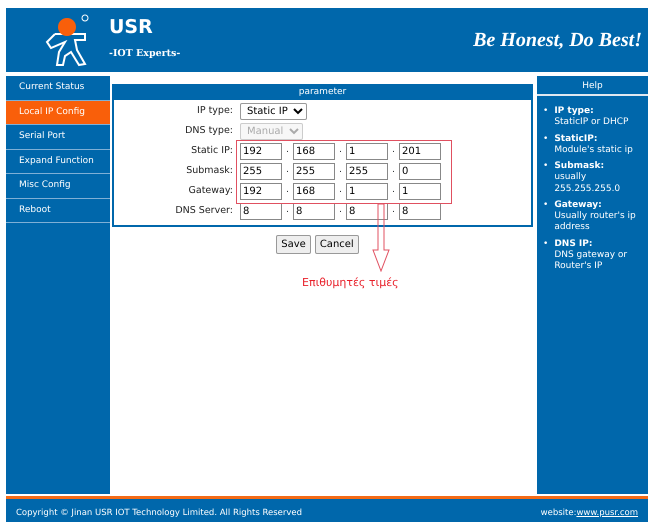  What do you see at coordinates (591, 117) in the screenshot?
I see `help-item: IP type: StaticIP or DHCP` at bounding box center [591, 117].